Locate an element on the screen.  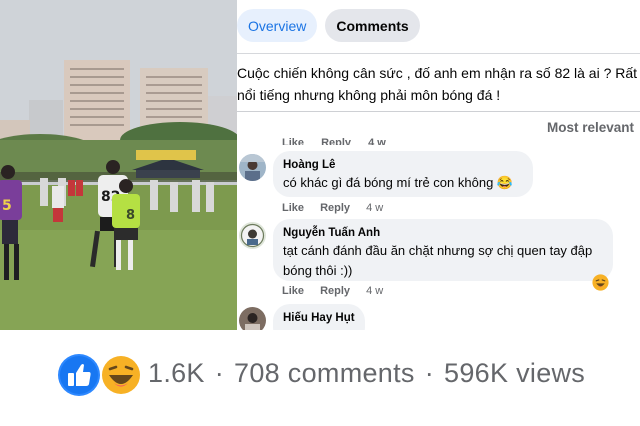
comment-author: Hiếu Hay Hụt is located at coordinates (319, 318).